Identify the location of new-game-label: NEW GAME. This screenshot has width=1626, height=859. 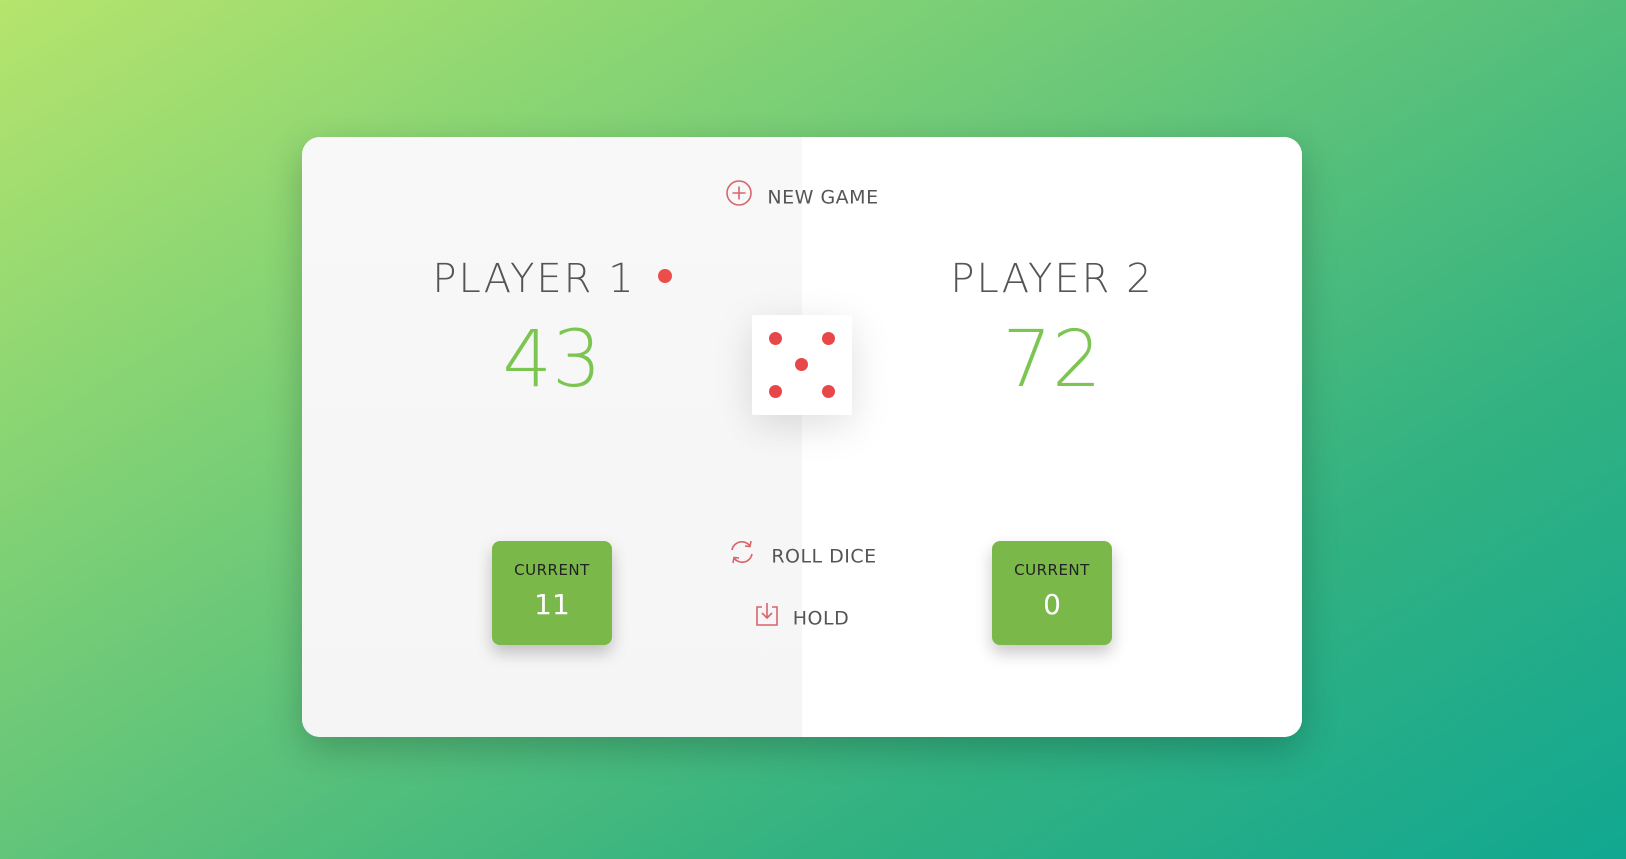
(823, 197).